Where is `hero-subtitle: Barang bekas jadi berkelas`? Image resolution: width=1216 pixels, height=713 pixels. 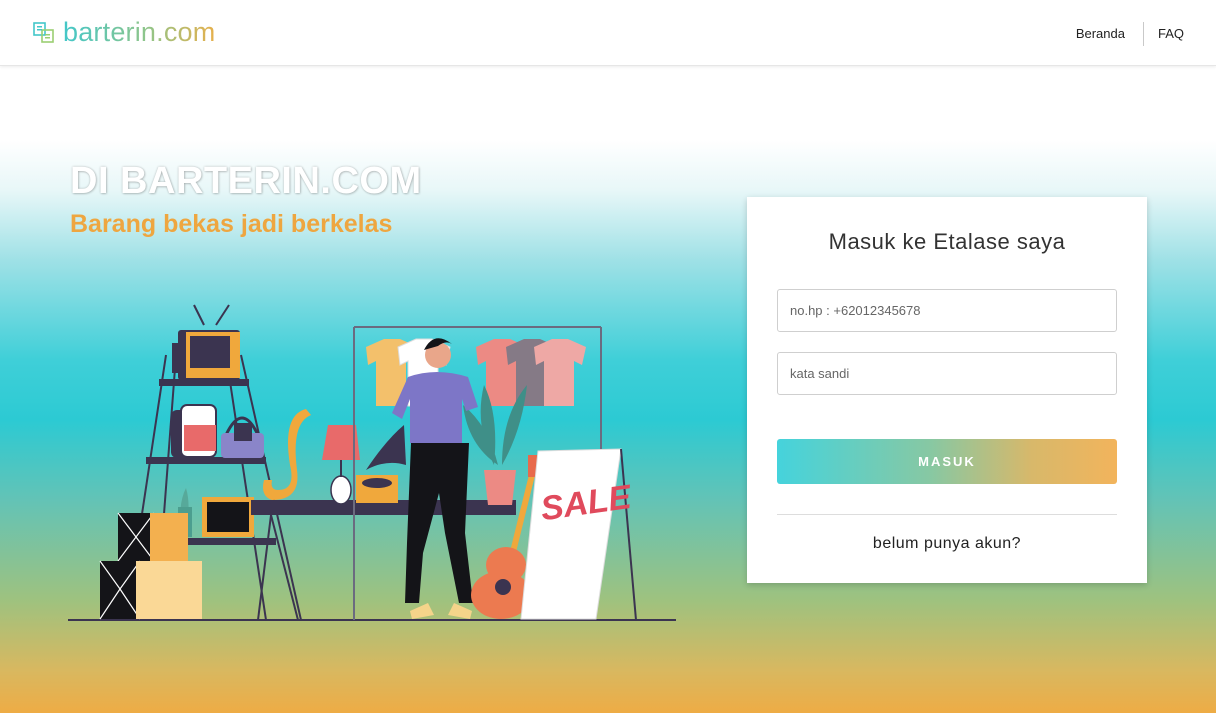
hero-subtitle: Barang bekas jadi berkelas is located at coordinates (231, 224).